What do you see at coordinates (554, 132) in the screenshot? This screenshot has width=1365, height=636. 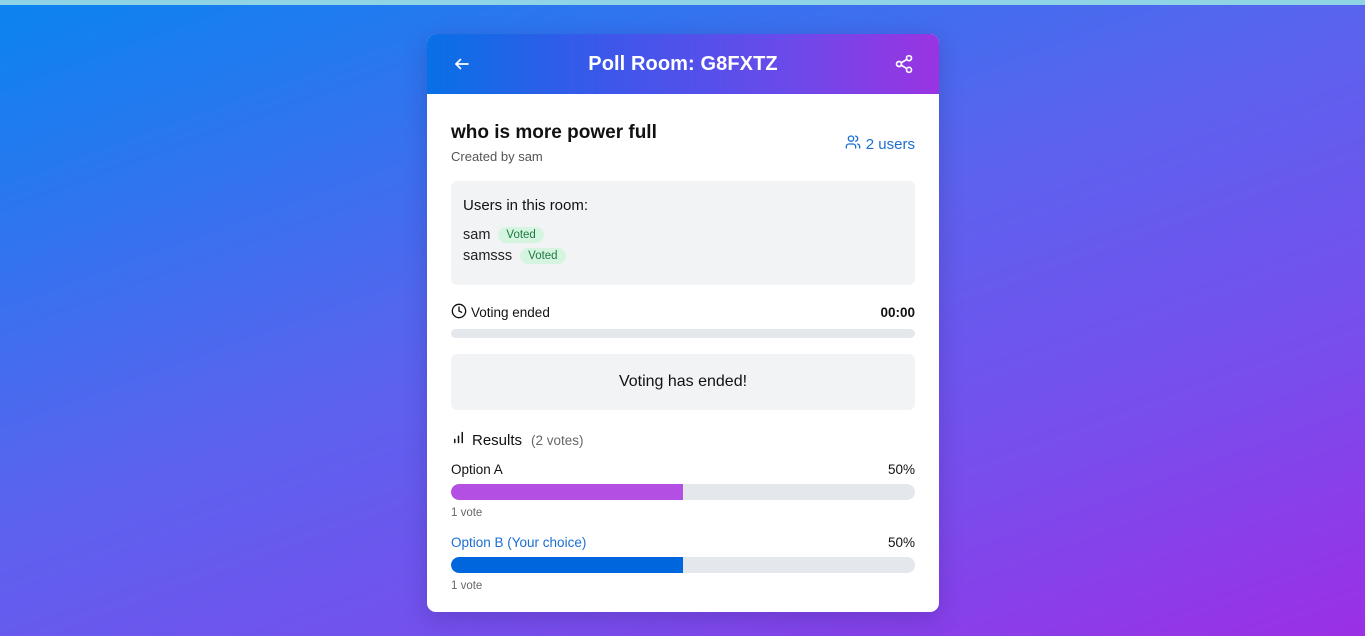 I see `poll-question: who is more power full` at bounding box center [554, 132].